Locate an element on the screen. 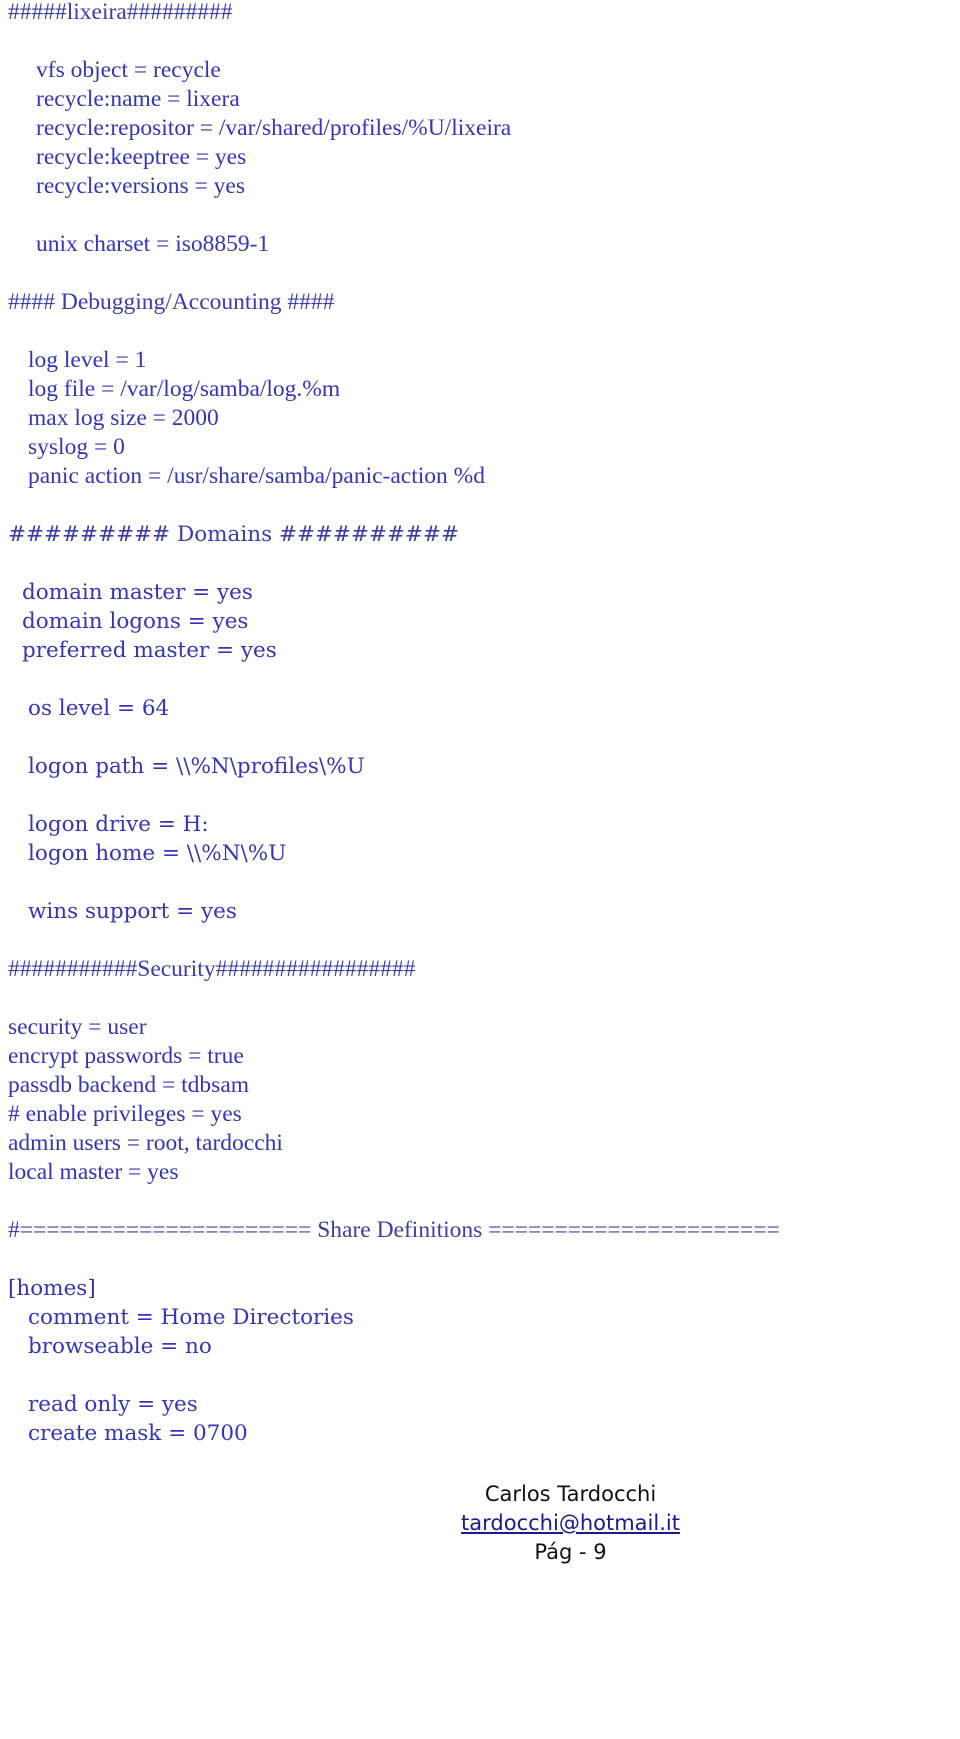 The height and width of the screenshot is (1739, 960). footer-author: Carlos Tardocchi is located at coordinates (570, 1494).